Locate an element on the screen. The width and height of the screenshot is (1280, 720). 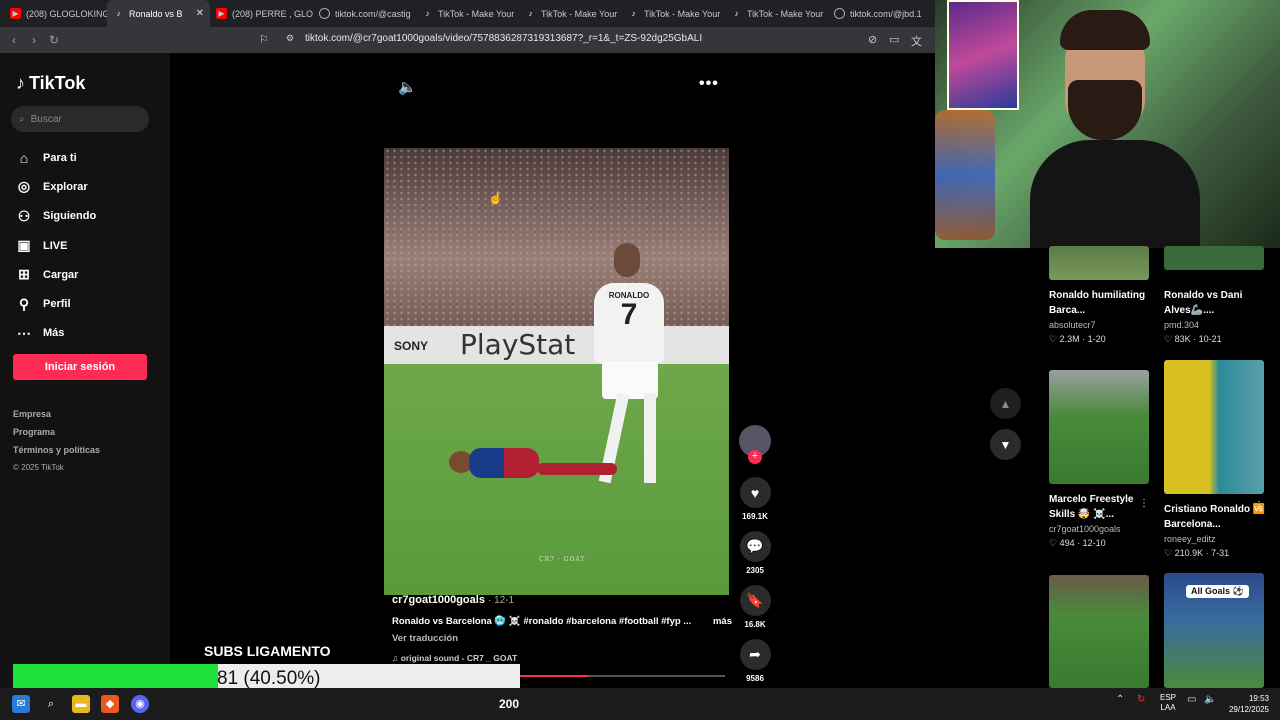
sidebar-item-para-ti: ⌂ Para ti is located at coordinates (56, 157).